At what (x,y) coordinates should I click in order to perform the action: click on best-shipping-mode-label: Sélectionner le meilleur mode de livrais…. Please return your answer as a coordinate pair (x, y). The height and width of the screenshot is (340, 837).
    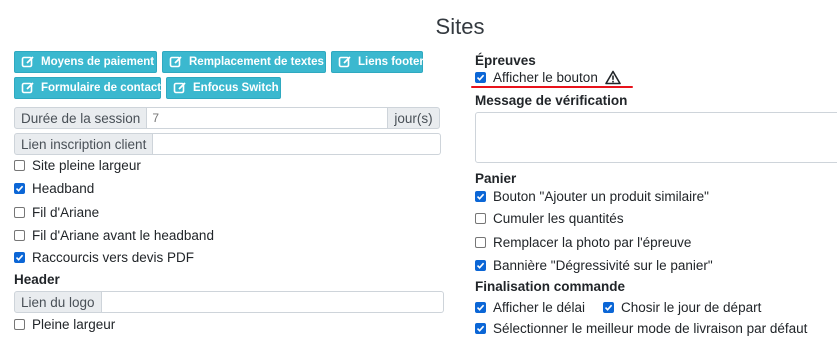
    Looking at the image, I should click on (650, 328).